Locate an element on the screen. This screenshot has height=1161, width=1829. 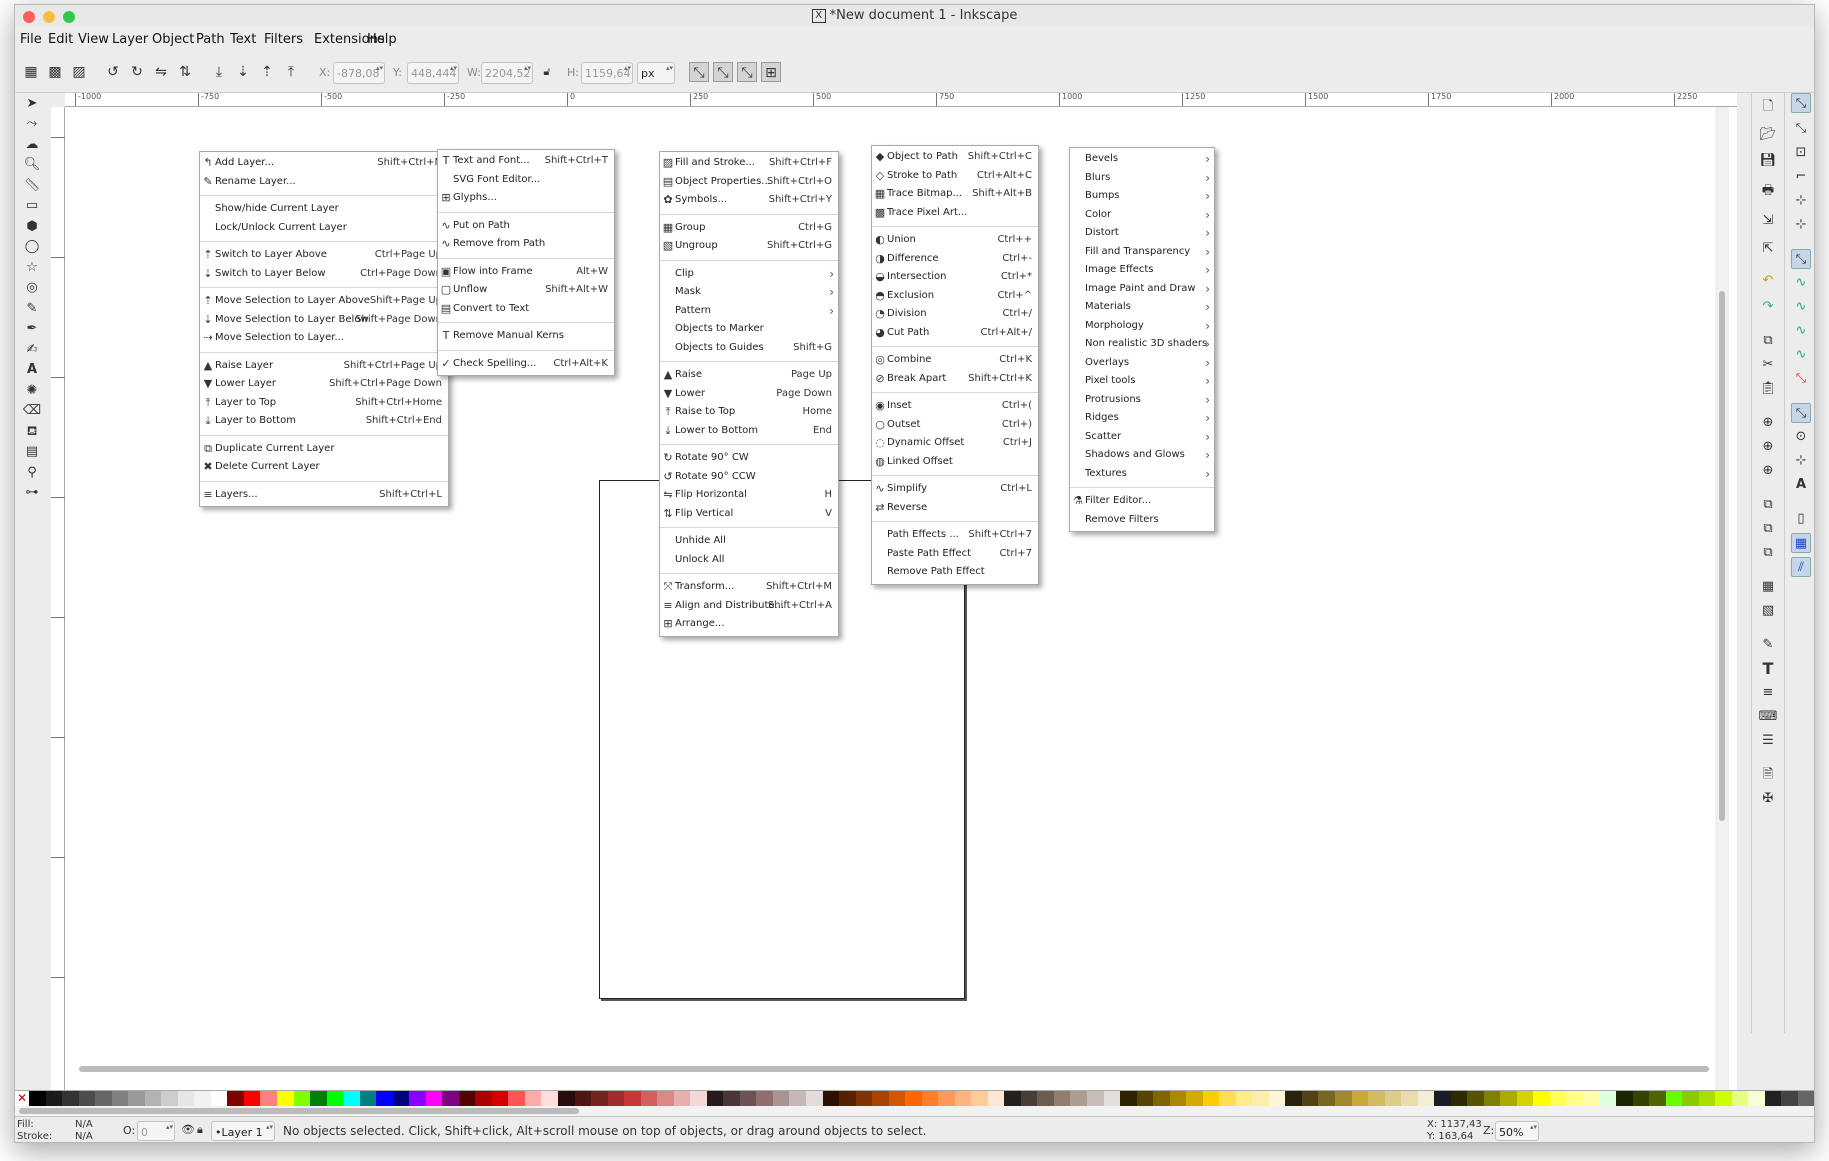
menu-view: View is located at coordinates (93, 39).